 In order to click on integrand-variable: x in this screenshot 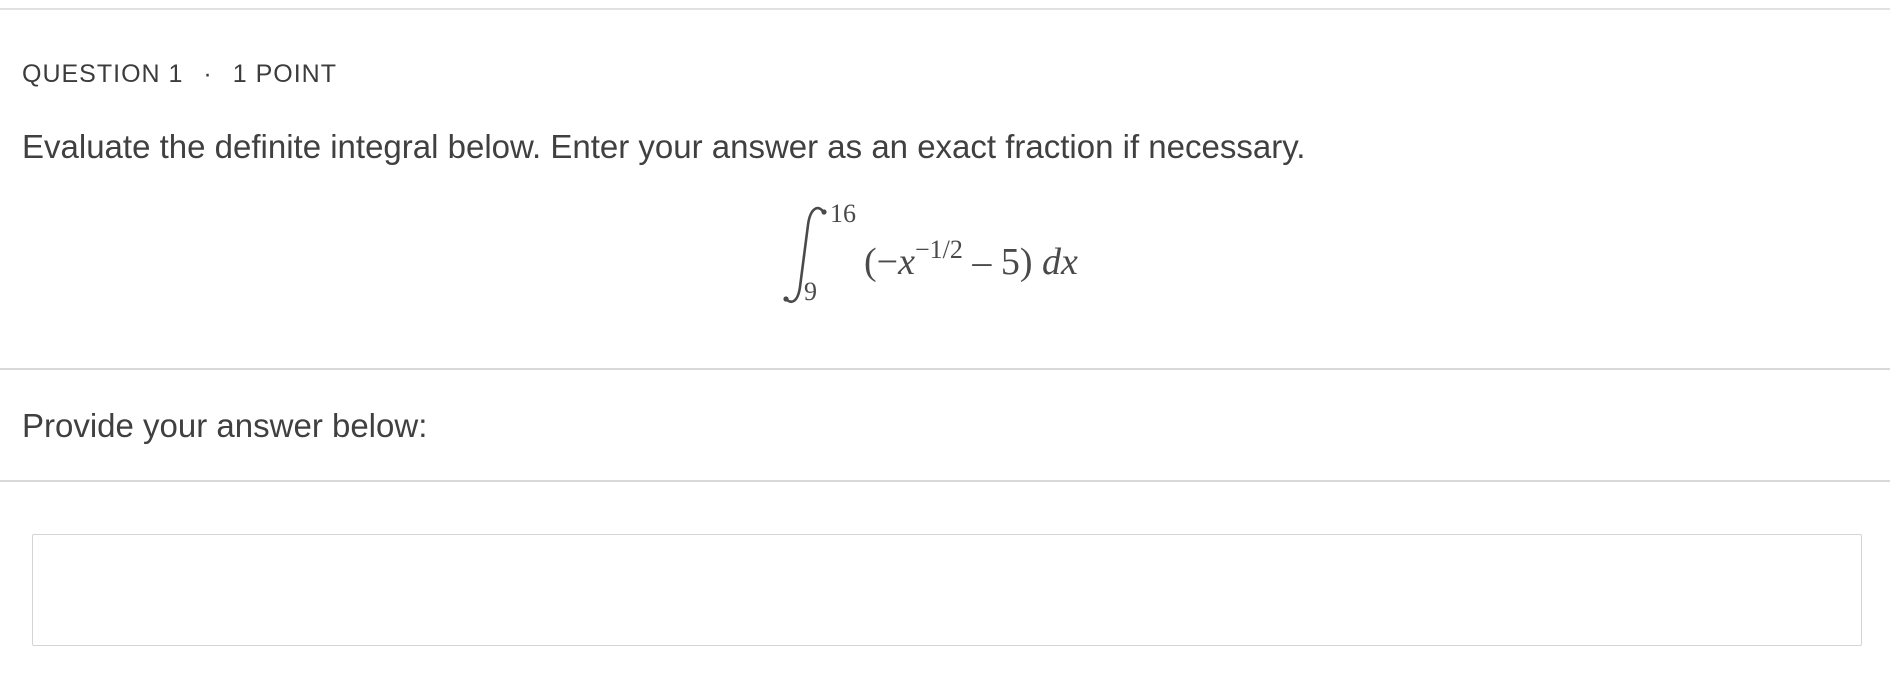, I will do `click(906, 262)`.